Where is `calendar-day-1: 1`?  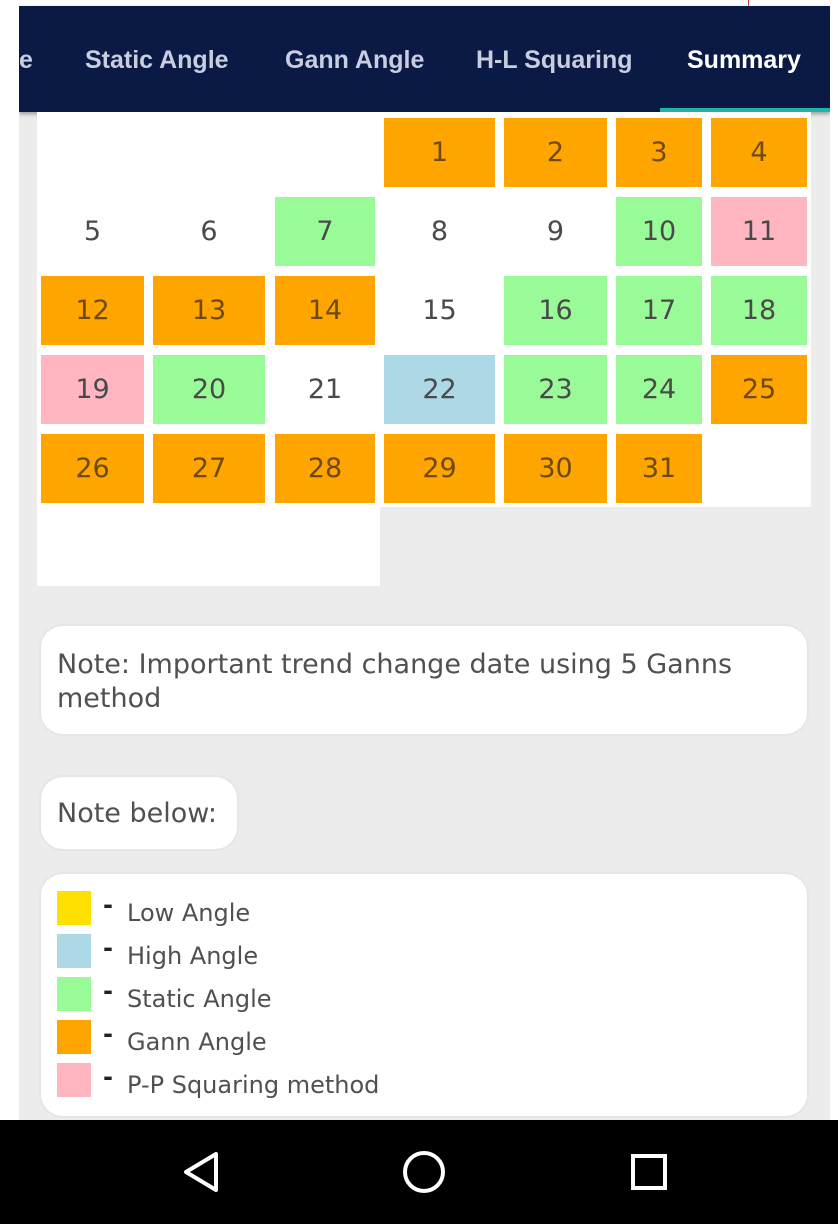
calendar-day-1: 1 is located at coordinates (439, 152).